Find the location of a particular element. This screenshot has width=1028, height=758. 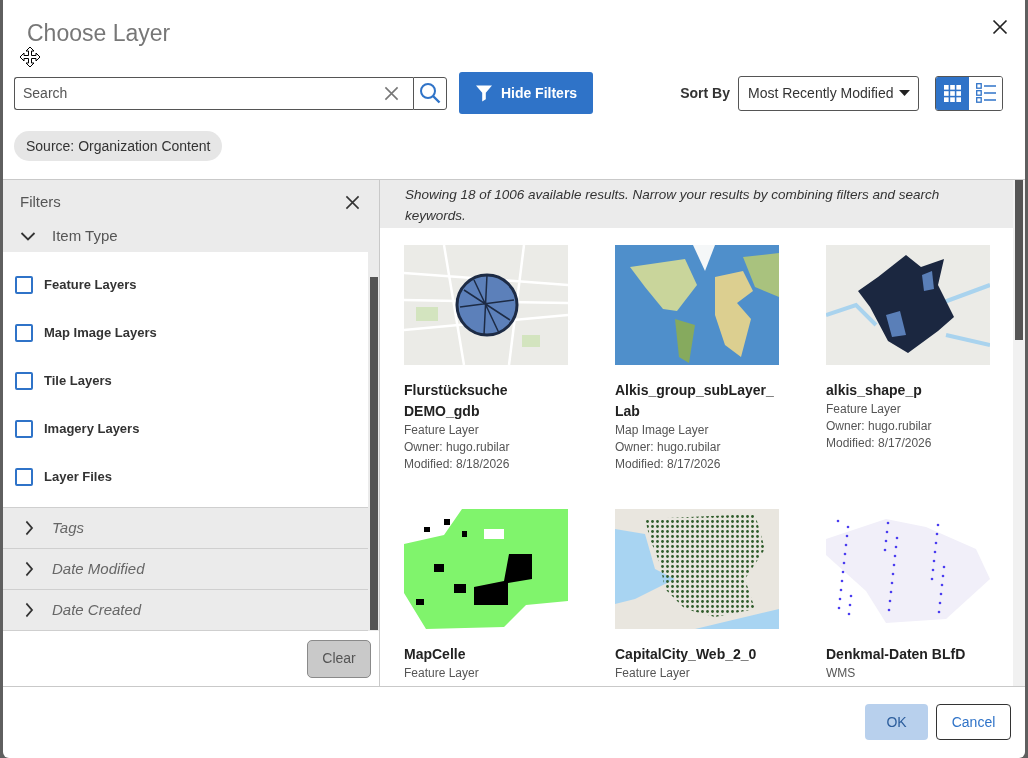

sort-dropdown: Most Recently Modified is located at coordinates (828, 93).